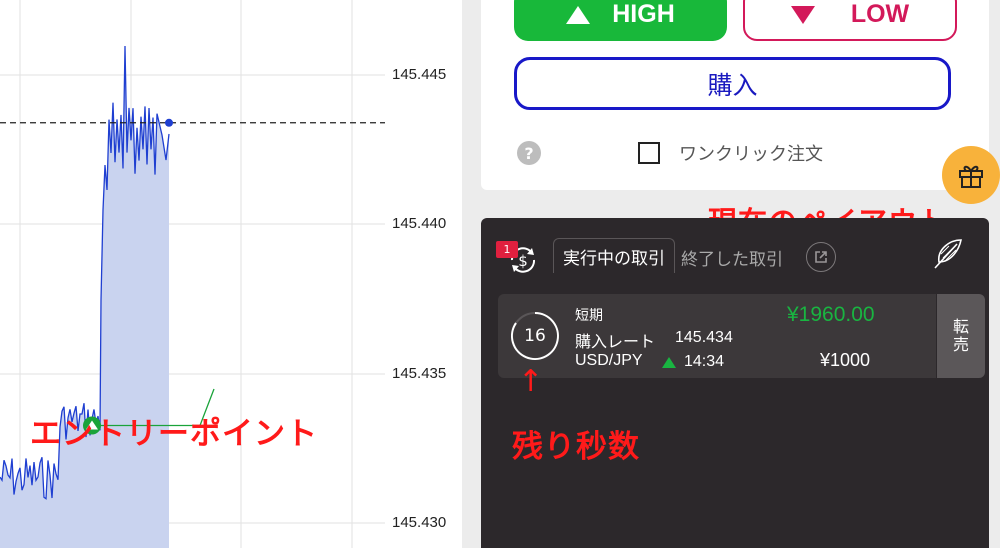  Describe the element at coordinates (507, 249) in the screenshot. I see `position-count-badge: 1` at that location.